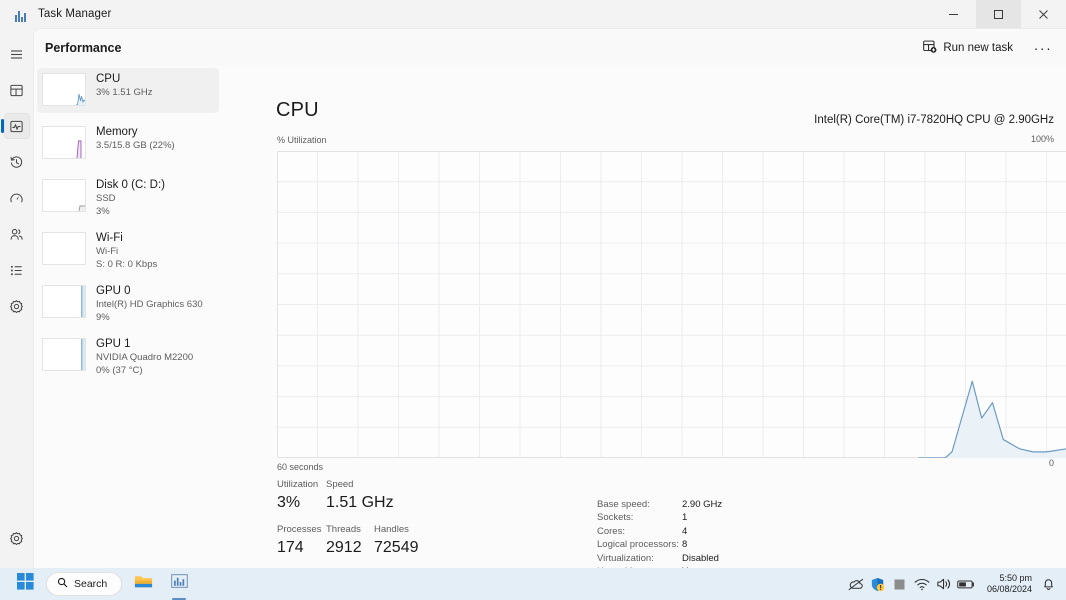 The height and width of the screenshot is (600, 1066). What do you see at coordinates (20, 14) in the screenshot?
I see `task-manager-icon` at bounding box center [20, 14].